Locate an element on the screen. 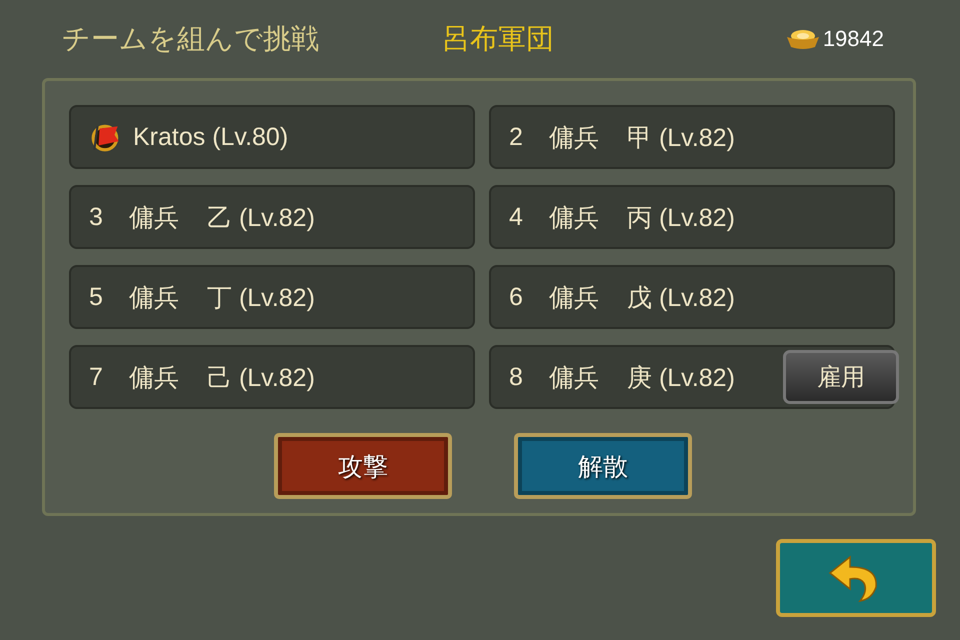  member-slot: 6 傭兵 戊 (Lv.82) is located at coordinates (692, 297).